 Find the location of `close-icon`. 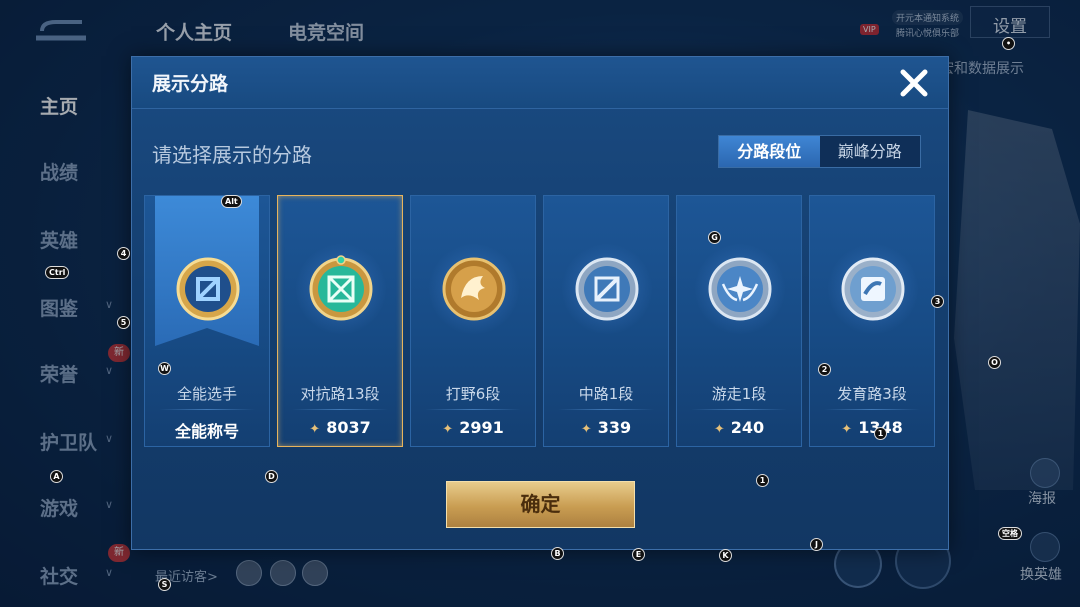

close-icon is located at coordinates (914, 83).